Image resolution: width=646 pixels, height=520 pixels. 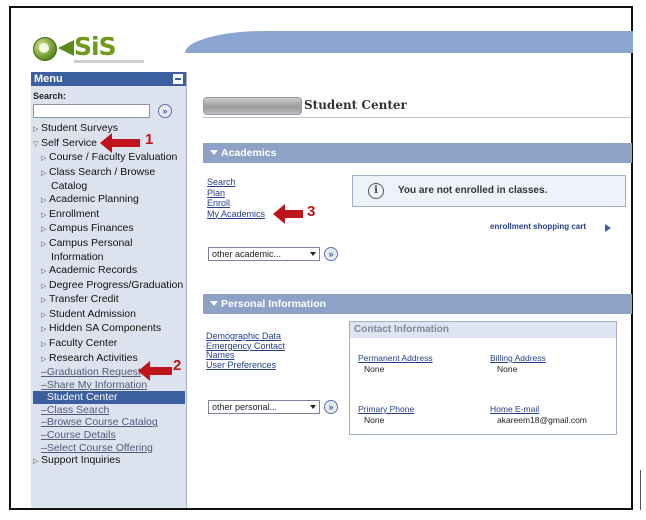 What do you see at coordinates (91, 111) in the screenshot?
I see `menu-search-input` at bounding box center [91, 111].